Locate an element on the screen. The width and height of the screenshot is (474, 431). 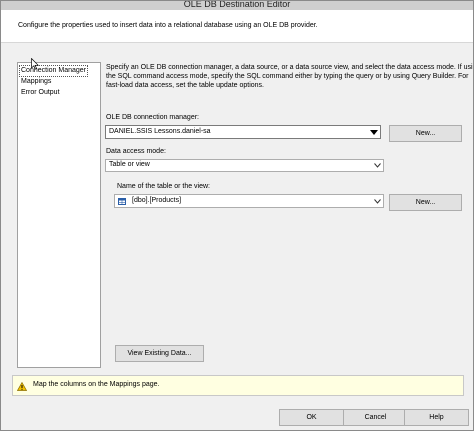
info-bar: Map the columns on the Mappings page. is located at coordinates (238, 385).